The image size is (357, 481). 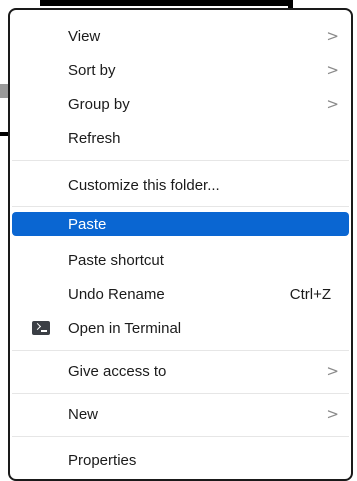 I want to click on menu-item-label: Properties, so click(x=102, y=460).